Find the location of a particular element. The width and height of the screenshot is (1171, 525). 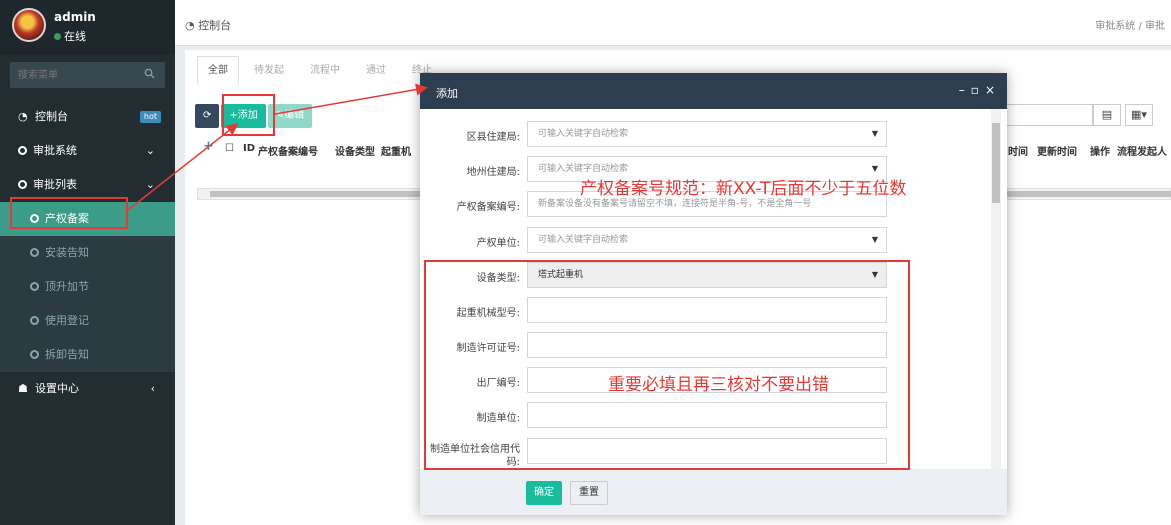

annotation-note-required: 重要必填且再三核对不要出错 is located at coordinates (718, 385).